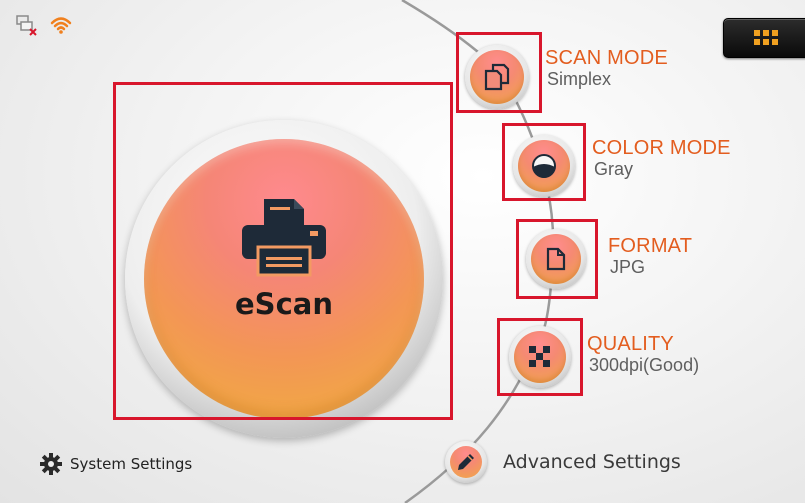  I want to click on scan-mode-highlight-box, so click(499, 72).